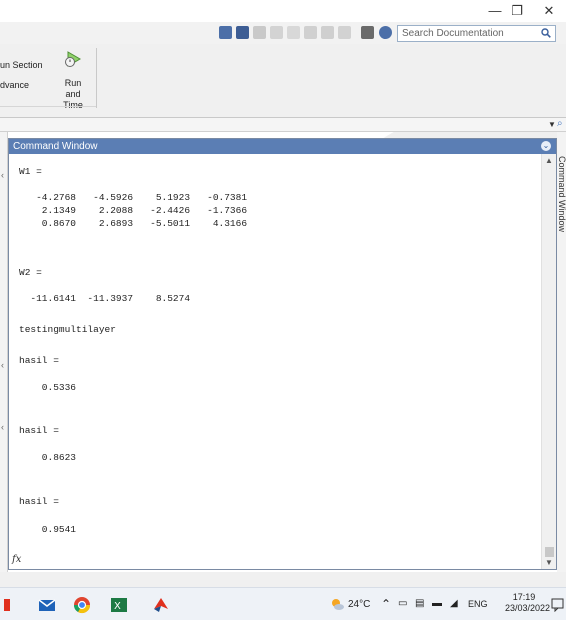 The image size is (566, 620). I want to click on wifi-icon: ◢, so click(454, 603).